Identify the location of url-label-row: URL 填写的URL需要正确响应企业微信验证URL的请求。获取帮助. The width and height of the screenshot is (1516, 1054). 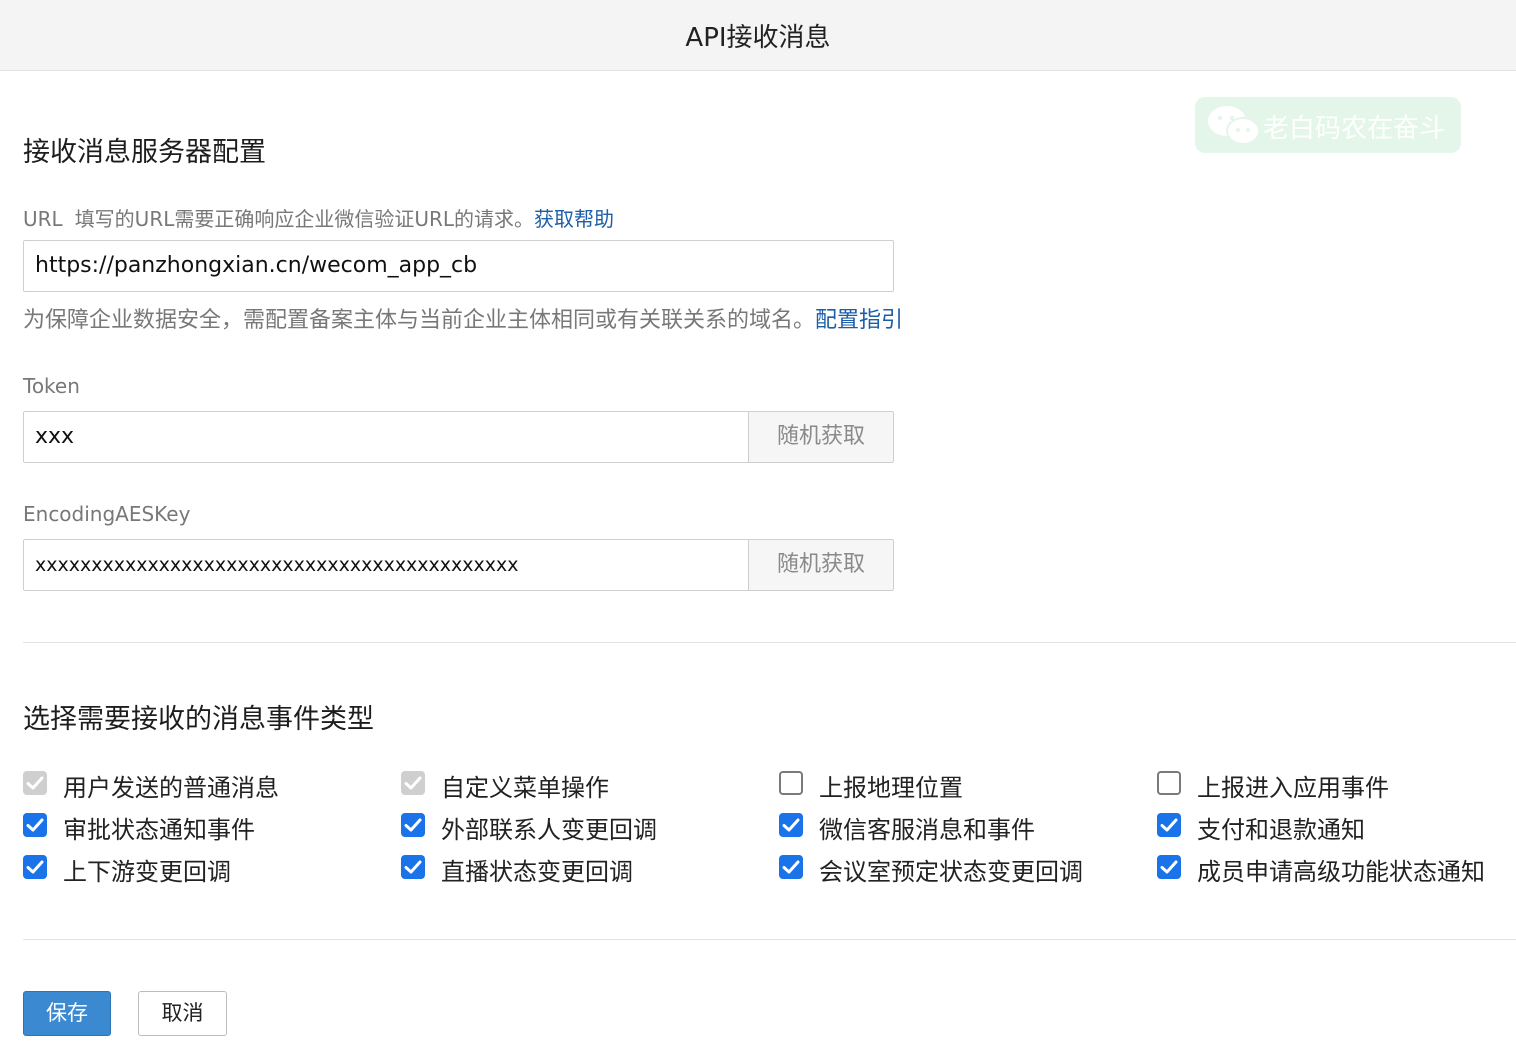
(318, 217).